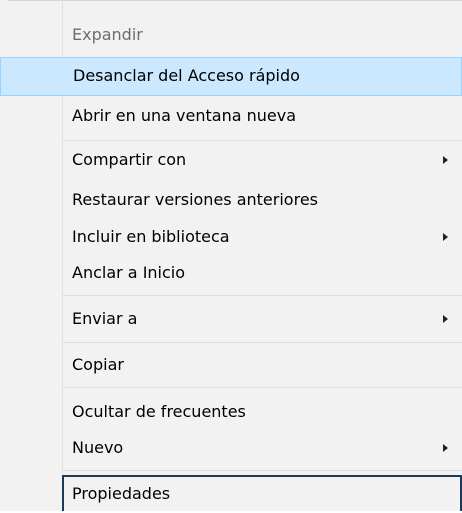 Image resolution: width=462 pixels, height=513 pixels. What do you see at coordinates (151, 236) in the screenshot?
I see `menu-item-label: Incluir en biblioteca` at bounding box center [151, 236].